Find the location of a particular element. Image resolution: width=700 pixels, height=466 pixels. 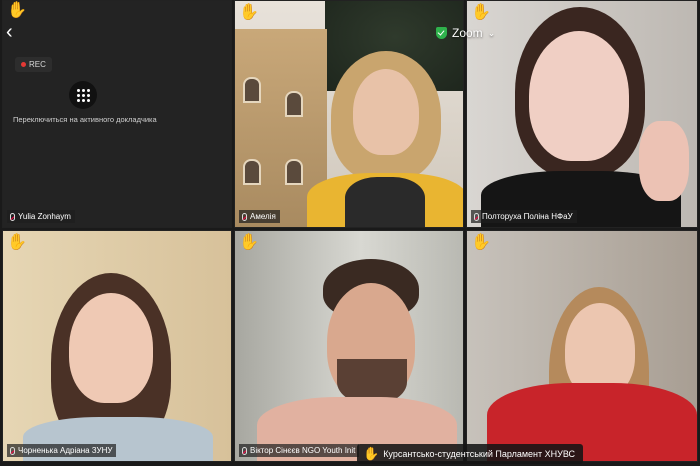

record-indicator: REC is located at coordinates (33, 64).